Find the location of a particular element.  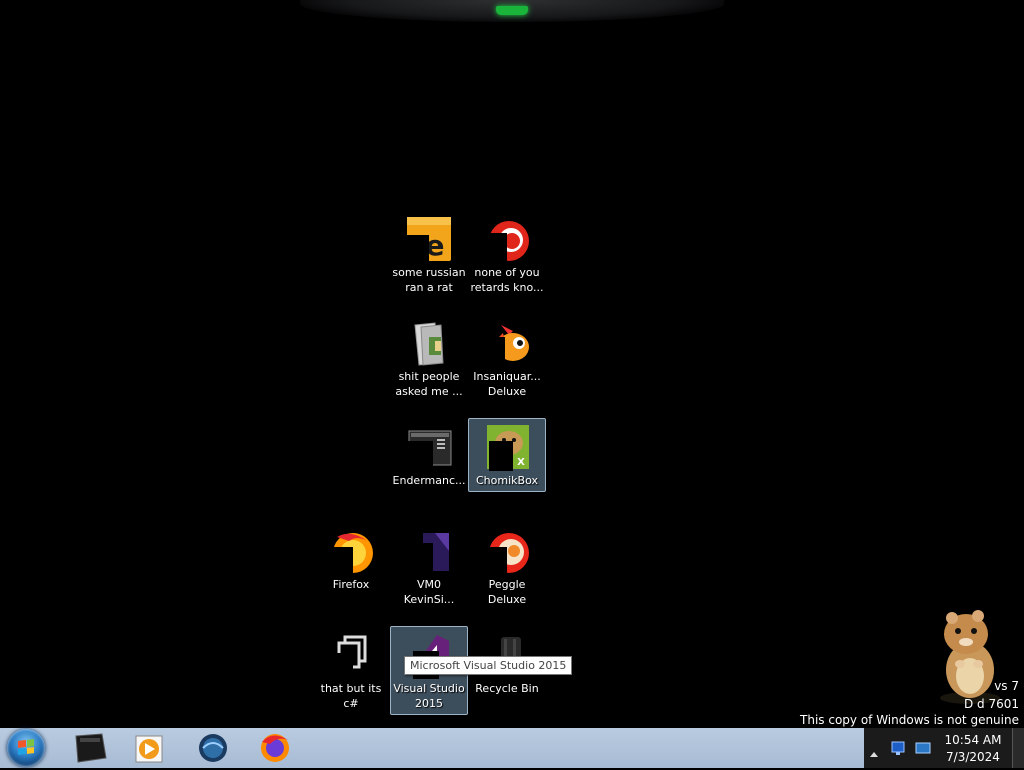

folder-icon is located at coordinates (429, 343).